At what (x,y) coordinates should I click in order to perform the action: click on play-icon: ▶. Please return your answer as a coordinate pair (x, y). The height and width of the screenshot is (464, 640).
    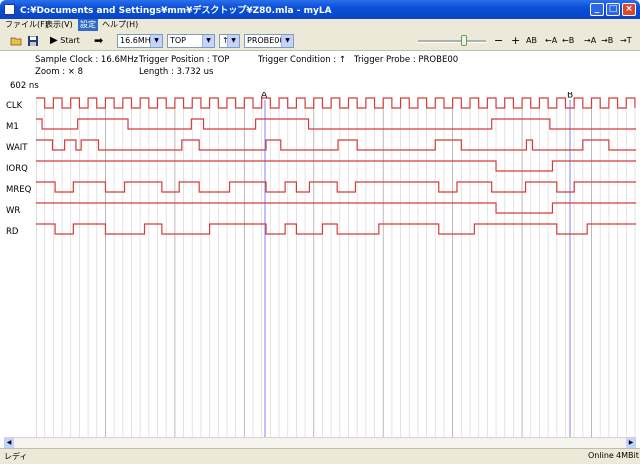
    Looking at the image, I should click on (54, 40).